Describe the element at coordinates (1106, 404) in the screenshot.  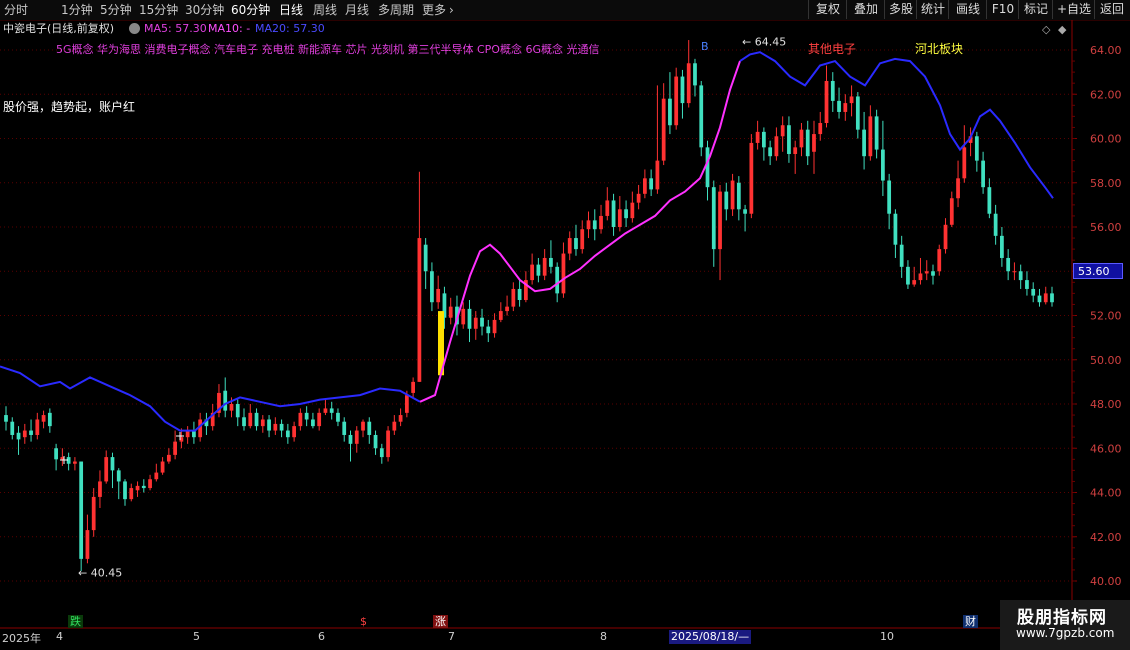
I see `y-tick-label: 48.00` at that location.